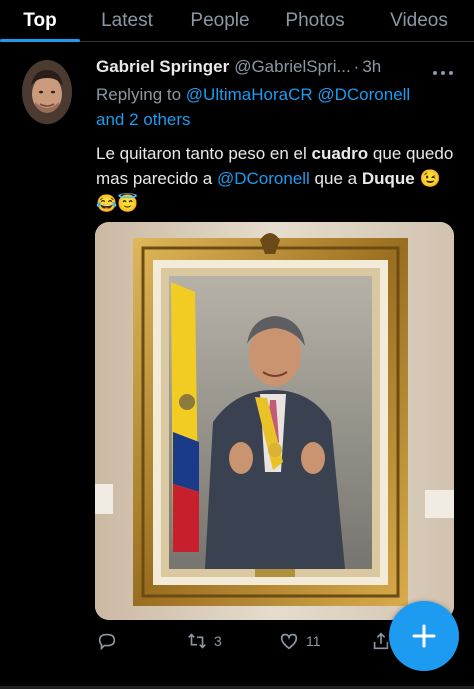 The height and width of the screenshot is (689, 474). I want to click on tweet-time: 3h, so click(371, 67).